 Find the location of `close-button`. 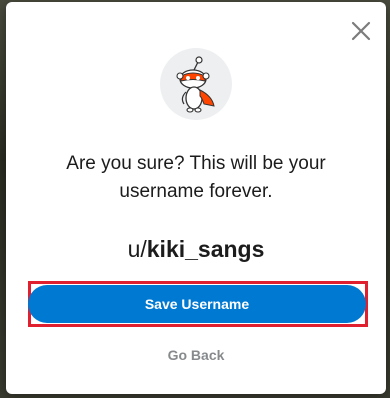

close-button is located at coordinates (361, 31).